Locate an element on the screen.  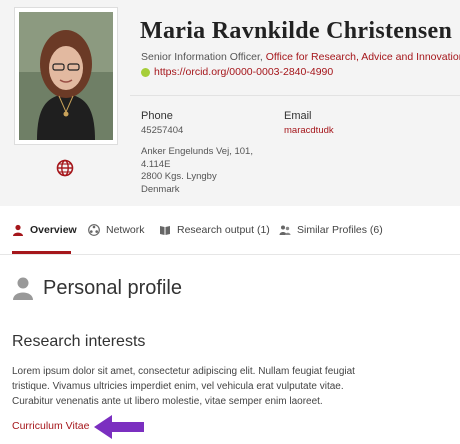
network-icon is located at coordinates (94, 229).